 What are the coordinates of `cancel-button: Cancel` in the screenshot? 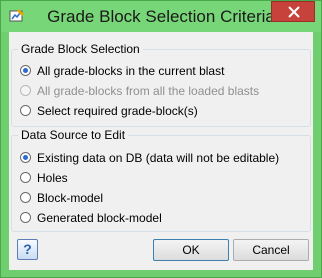 It's located at (271, 250).